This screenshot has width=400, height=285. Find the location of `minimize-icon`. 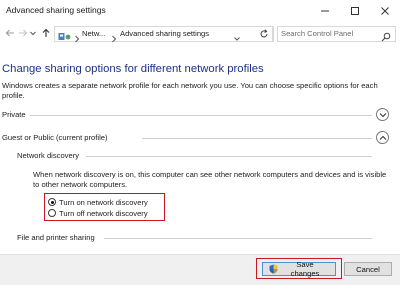

minimize-icon is located at coordinates (325, 11).